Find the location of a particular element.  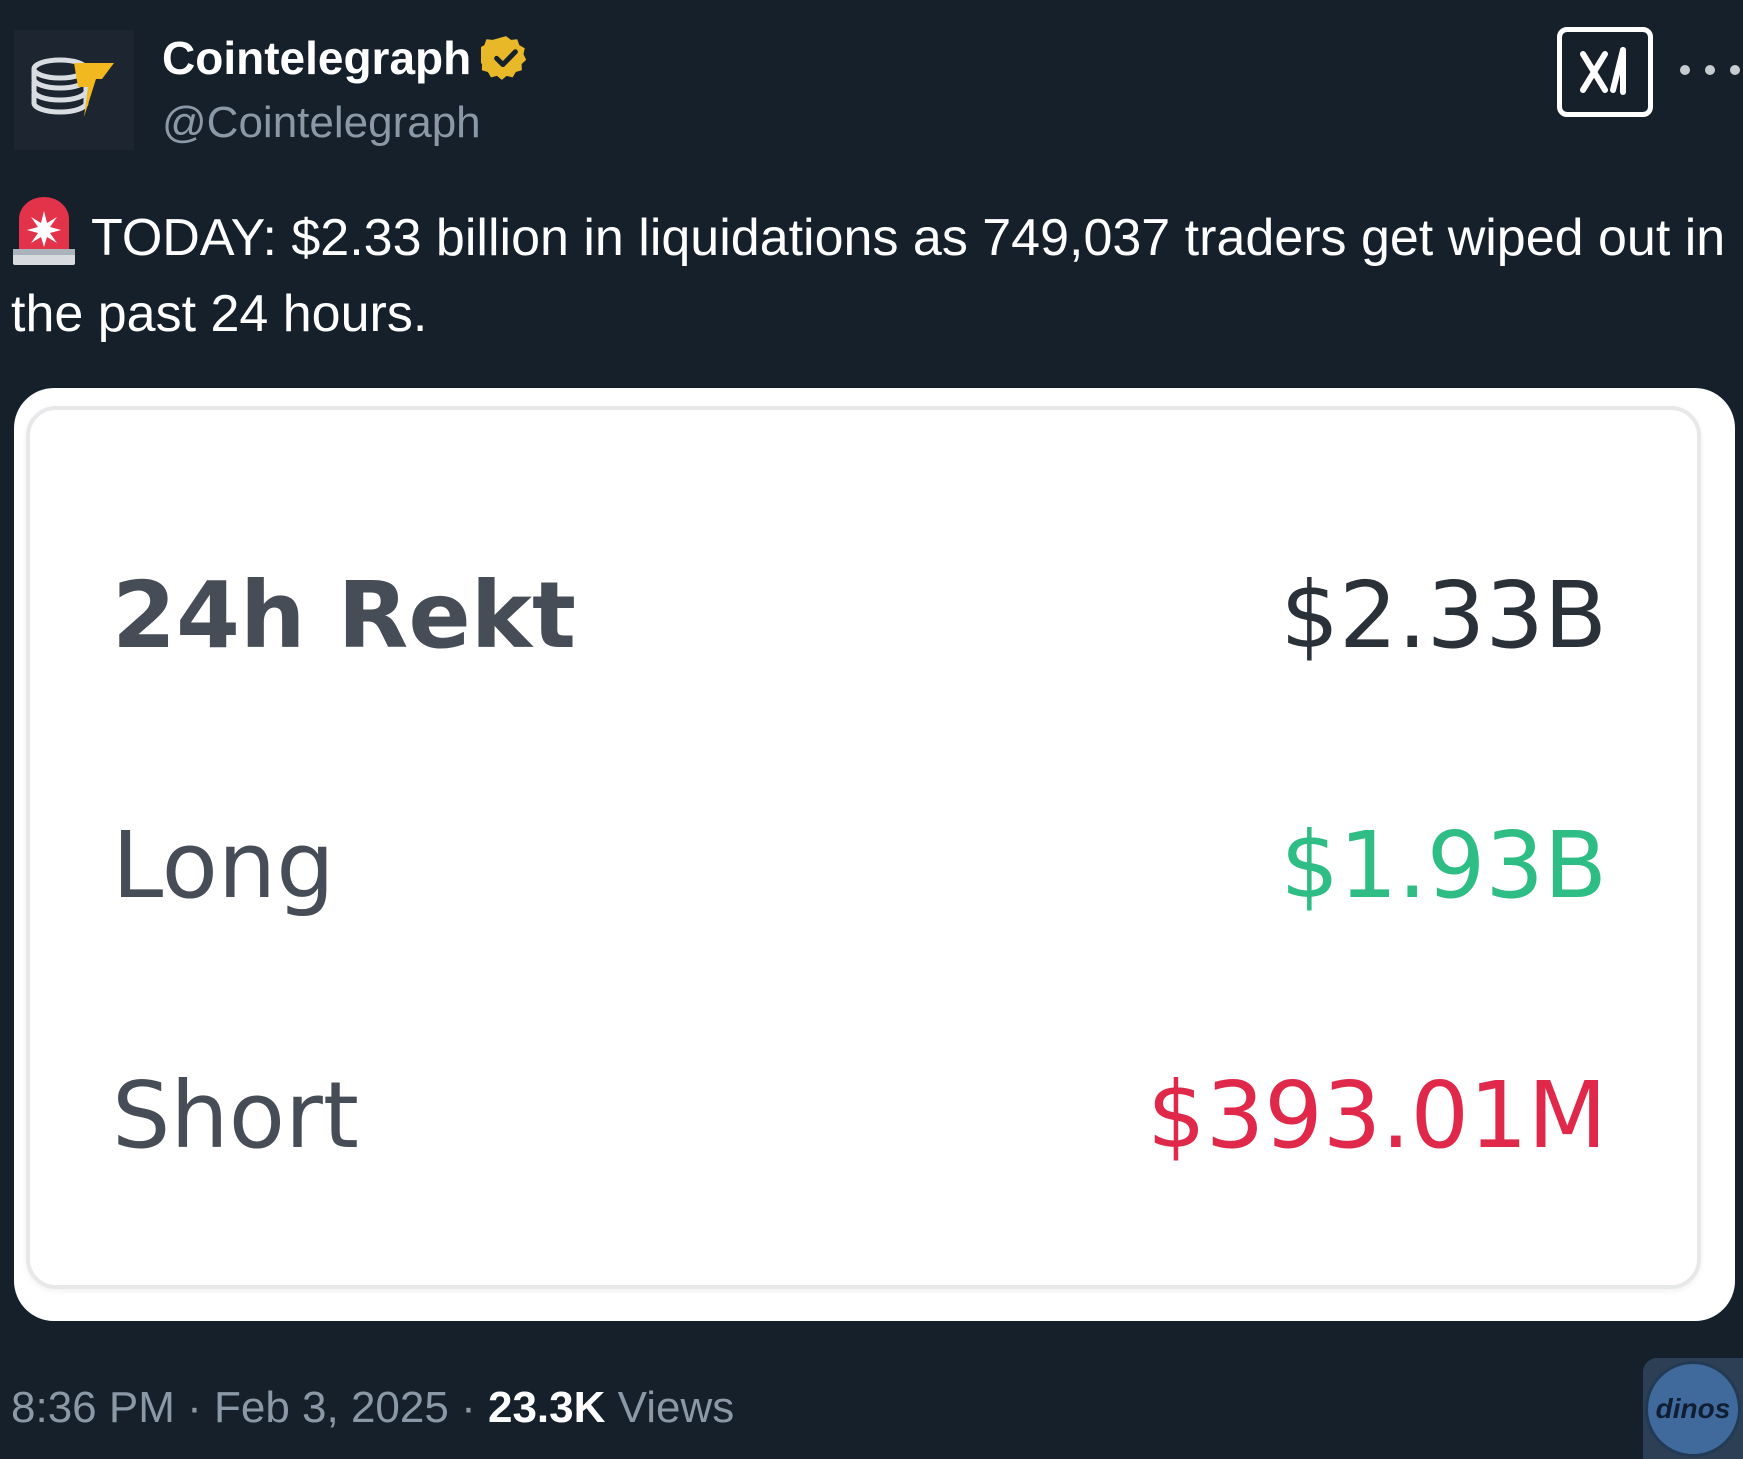

more-options-button is located at coordinates (1710, 70).